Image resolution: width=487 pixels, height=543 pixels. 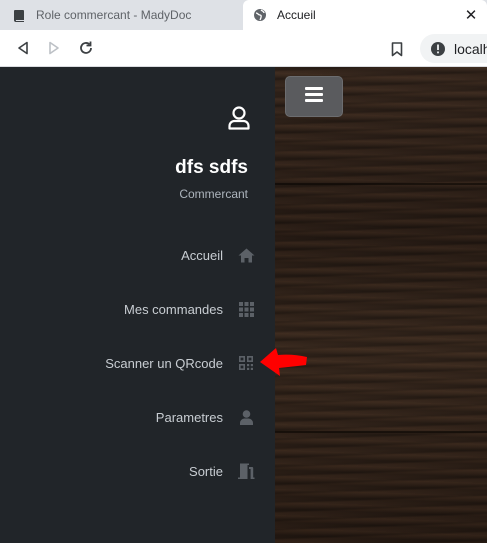 I want to click on close-tab-icon: ✕, so click(x=471, y=15).